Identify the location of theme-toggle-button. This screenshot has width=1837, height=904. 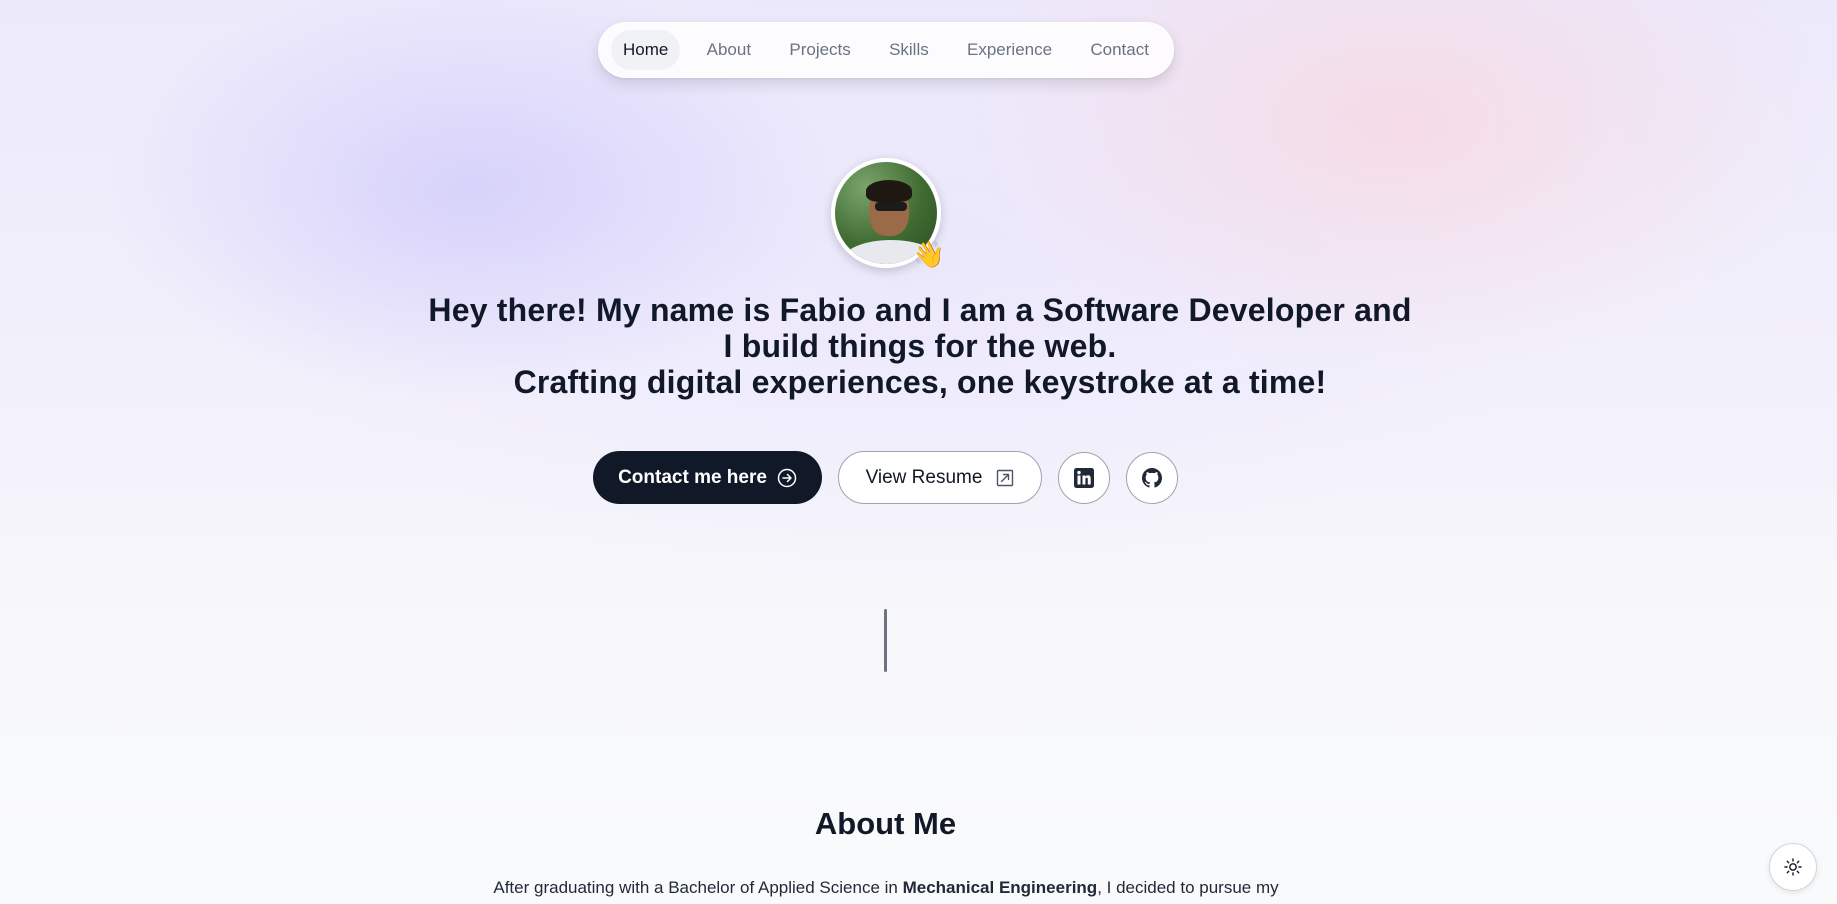
(1793, 867).